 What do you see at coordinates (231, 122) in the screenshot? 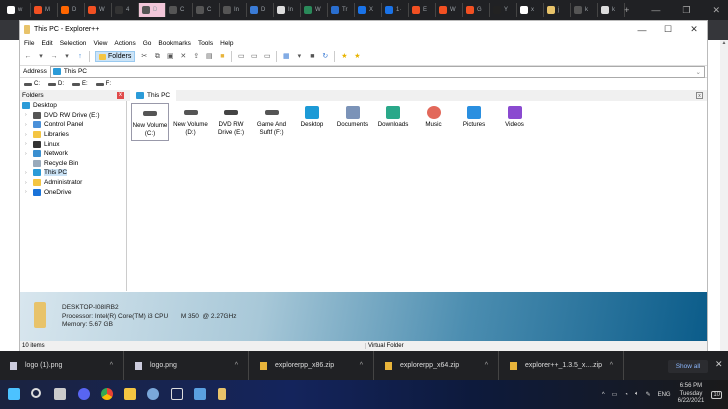
I see `file-item: DVD RW Drive (E:)` at bounding box center [231, 122].